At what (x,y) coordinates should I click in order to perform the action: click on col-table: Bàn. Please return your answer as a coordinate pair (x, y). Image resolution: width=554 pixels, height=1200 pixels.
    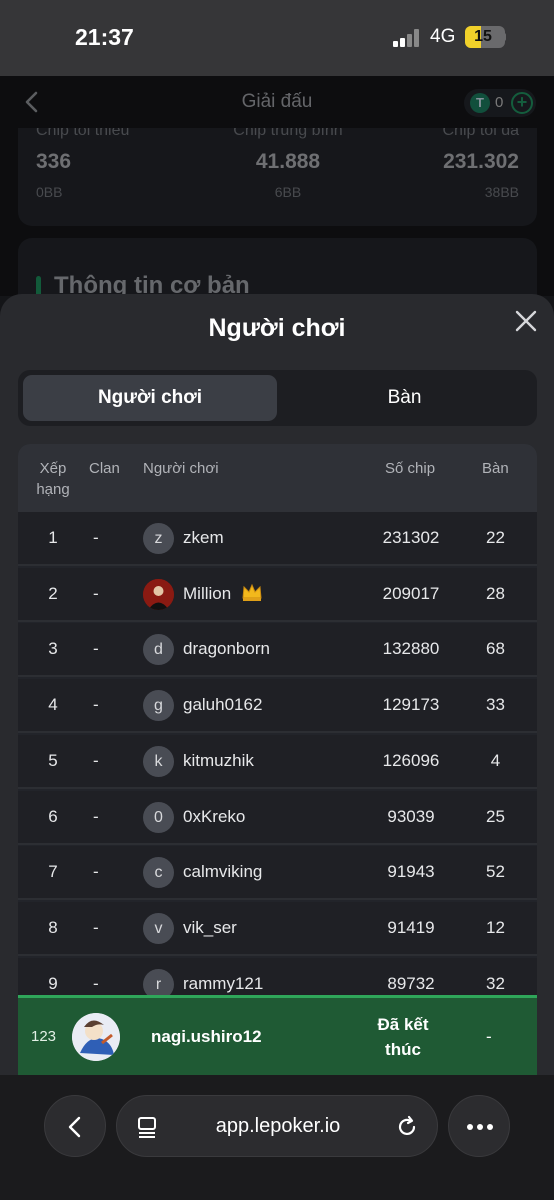
    Looking at the image, I should click on (495, 468).